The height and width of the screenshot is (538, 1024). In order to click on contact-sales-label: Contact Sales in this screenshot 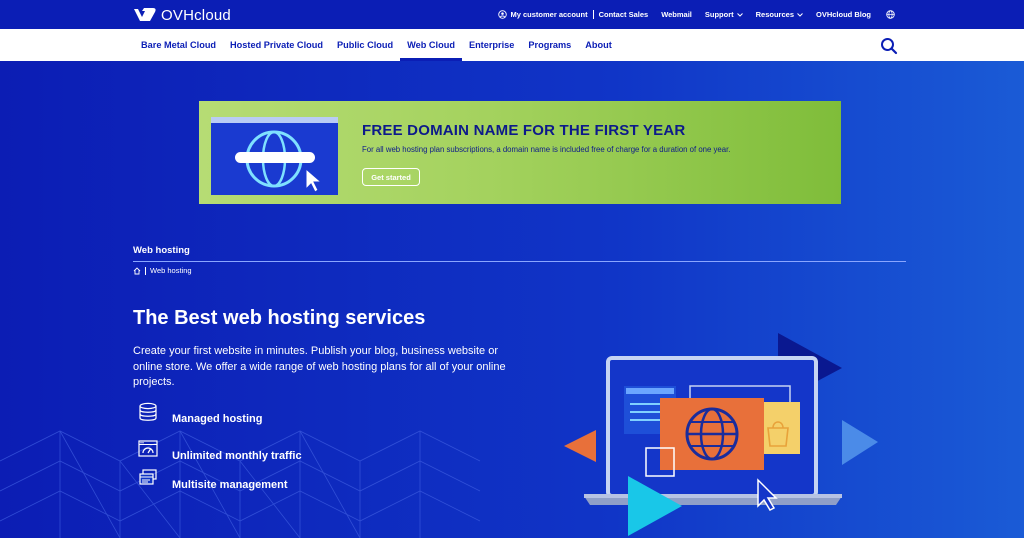, I will do `click(623, 14)`.